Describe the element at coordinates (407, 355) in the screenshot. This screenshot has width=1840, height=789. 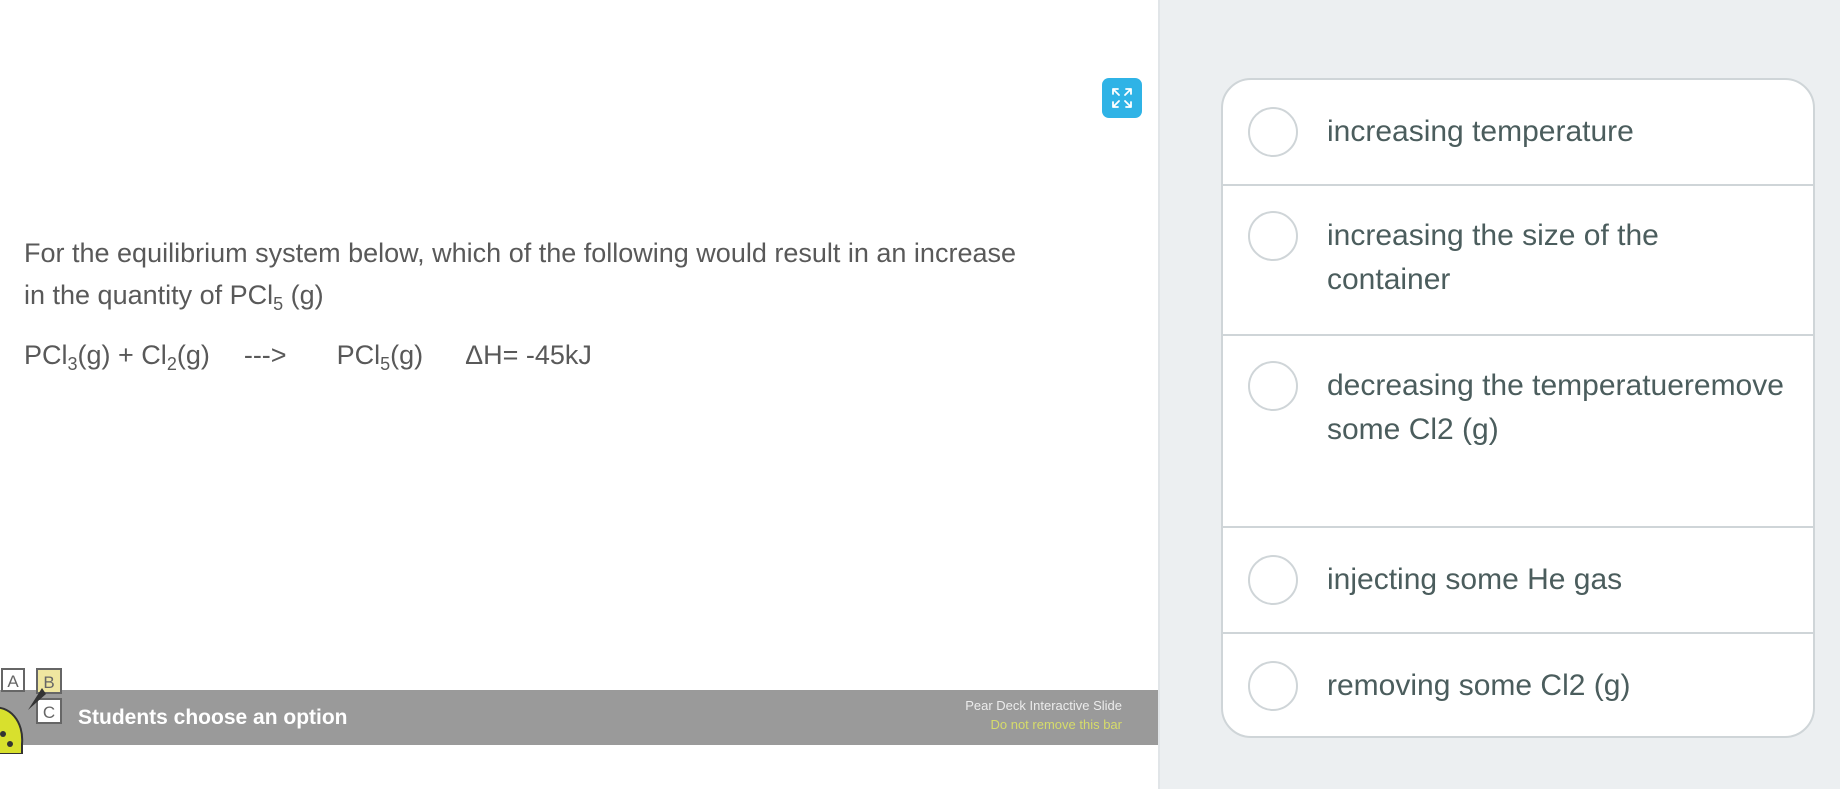
I see `eq-product-state: (g)` at that location.